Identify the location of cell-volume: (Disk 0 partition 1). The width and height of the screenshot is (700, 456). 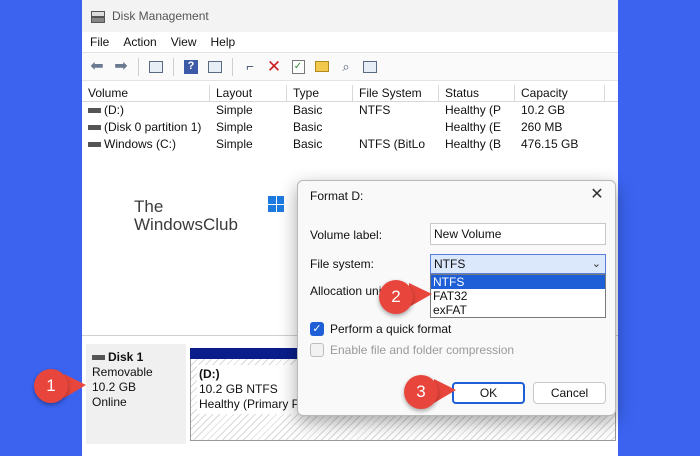
(146, 127).